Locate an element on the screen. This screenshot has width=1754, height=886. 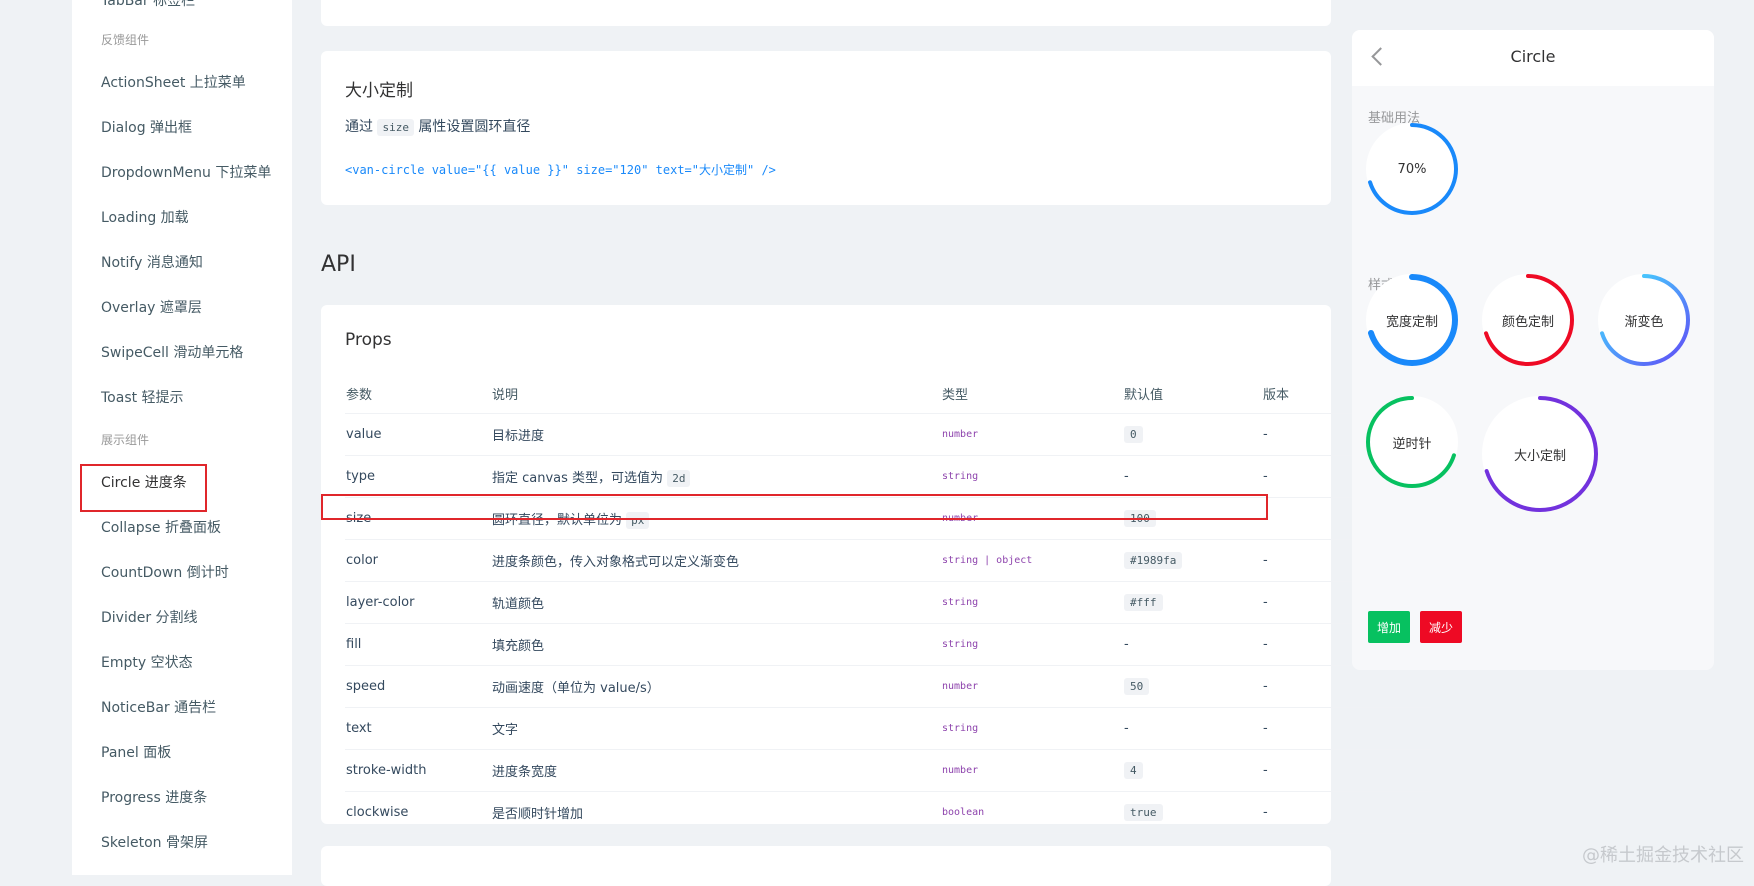
prop-desc: 是否顺时针增加 is located at coordinates (716, 812).